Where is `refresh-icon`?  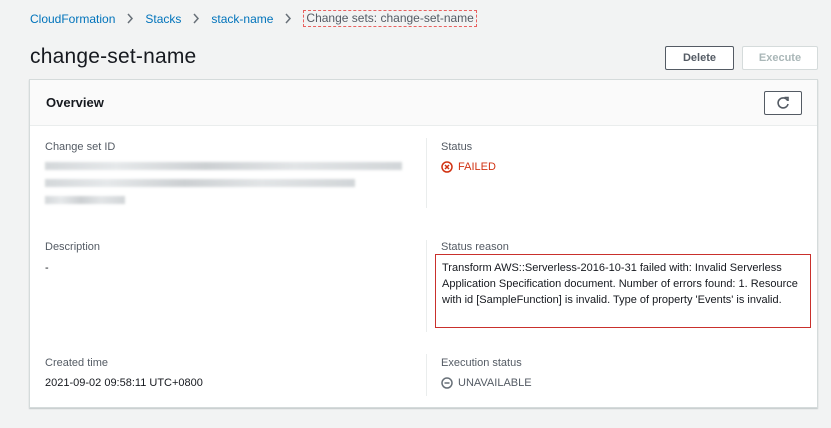
refresh-icon is located at coordinates (783, 102).